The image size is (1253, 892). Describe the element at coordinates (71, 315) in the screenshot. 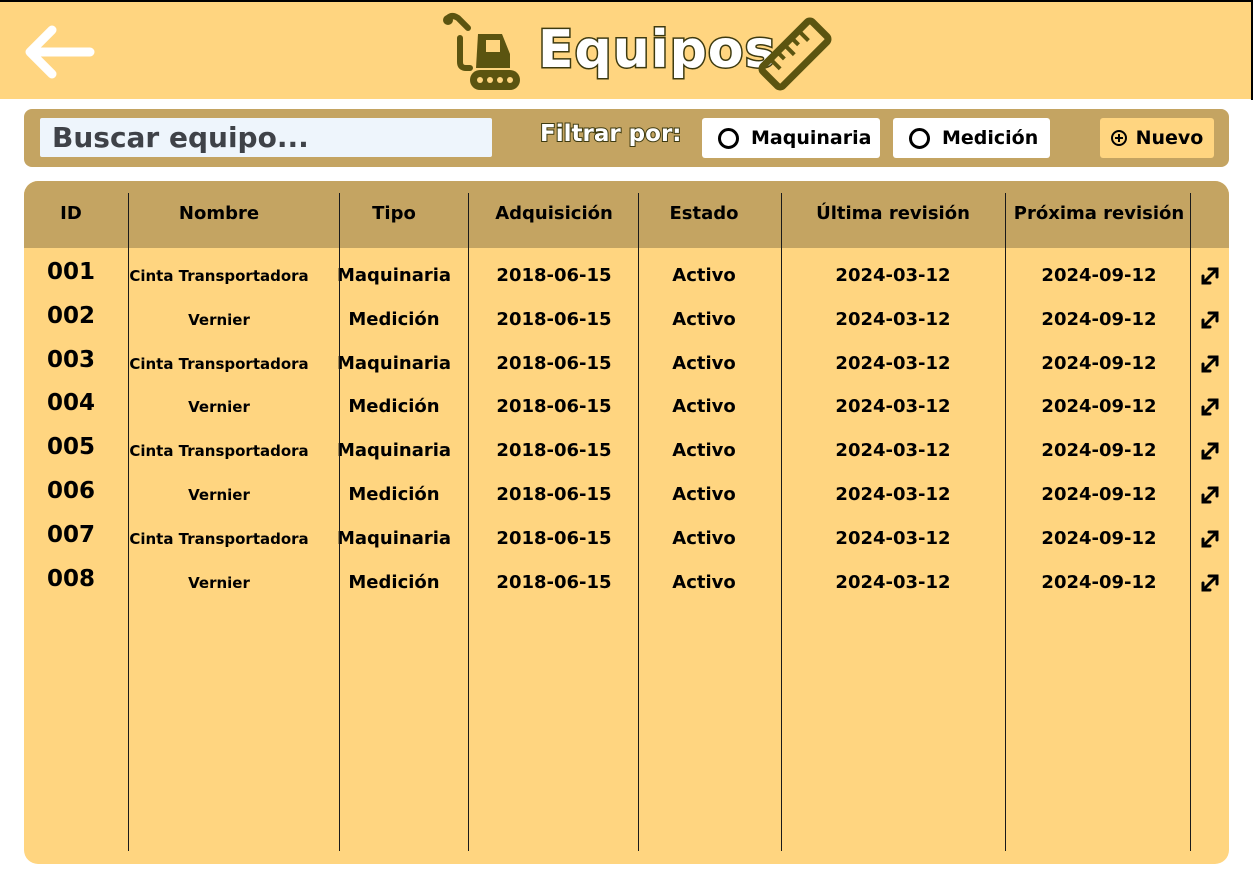

I see `cell-id: 002` at that location.